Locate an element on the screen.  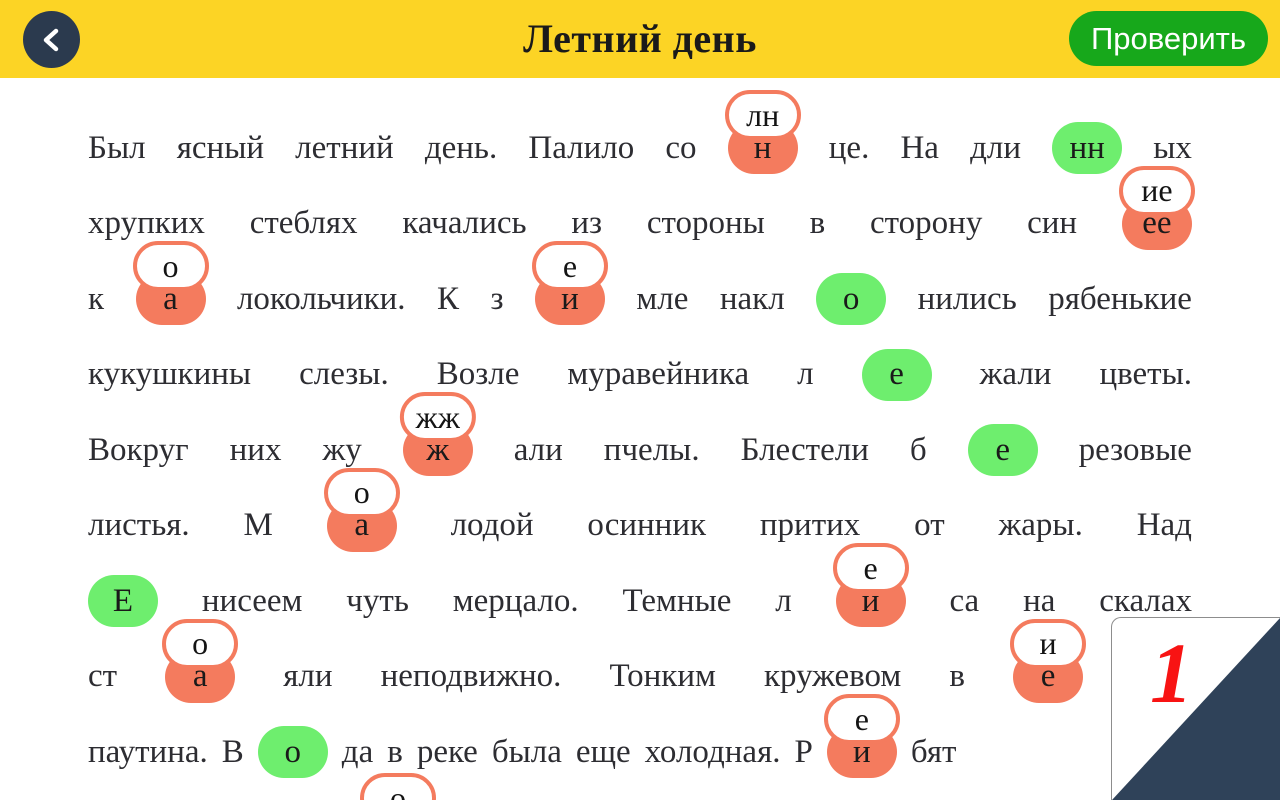
answer-slot: Е is located at coordinates (123, 601).